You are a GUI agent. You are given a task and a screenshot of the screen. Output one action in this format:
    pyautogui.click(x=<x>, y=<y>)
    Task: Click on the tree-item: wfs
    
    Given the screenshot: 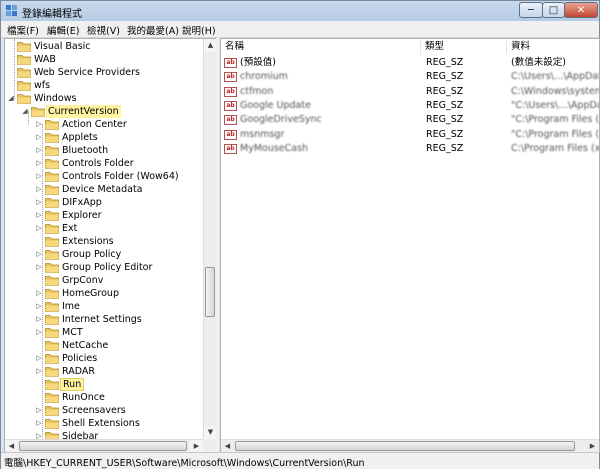 What is the action you would take?
    pyautogui.click(x=104, y=85)
    